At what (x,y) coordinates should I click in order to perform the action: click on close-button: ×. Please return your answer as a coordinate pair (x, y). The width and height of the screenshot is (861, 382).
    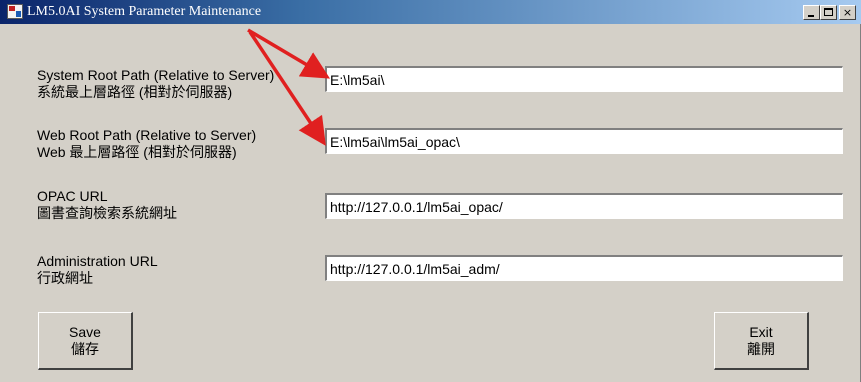
    Looking at the image, I should click on (847, 12).